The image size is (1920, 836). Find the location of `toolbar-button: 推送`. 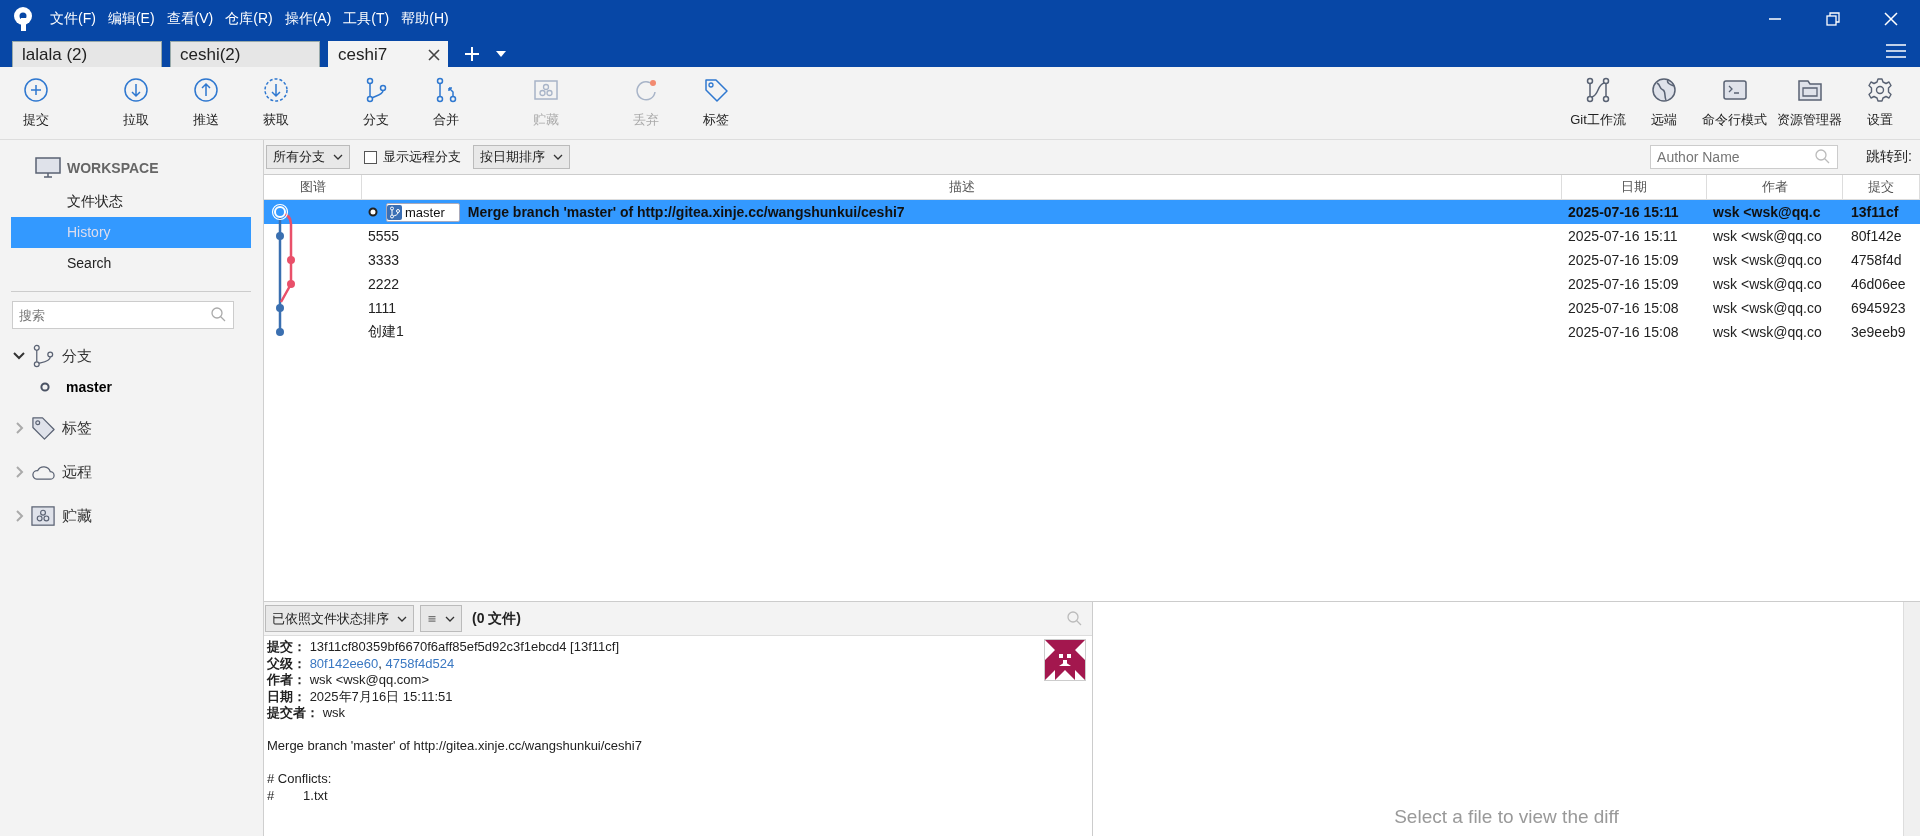

toolbar-button: 推送 is located at coordinates (206, 103).